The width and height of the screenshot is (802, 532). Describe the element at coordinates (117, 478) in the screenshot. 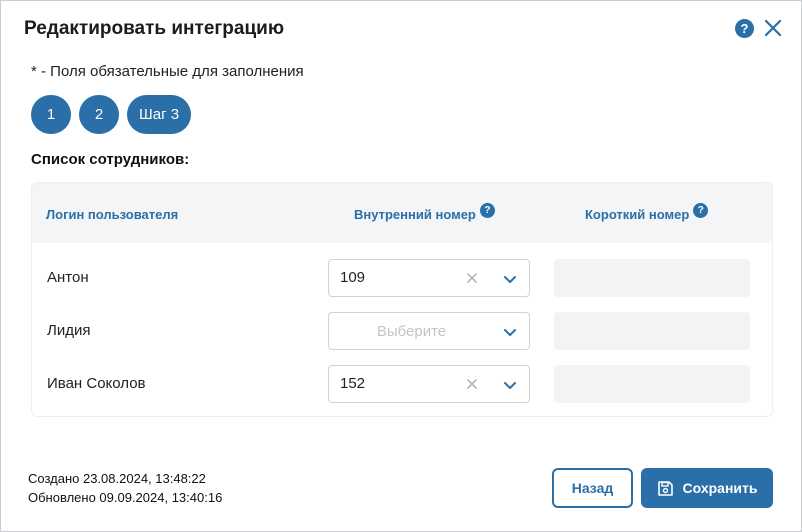

I see `created-timestamp: Создано 23.08.2024, 13:48:22` at that location.